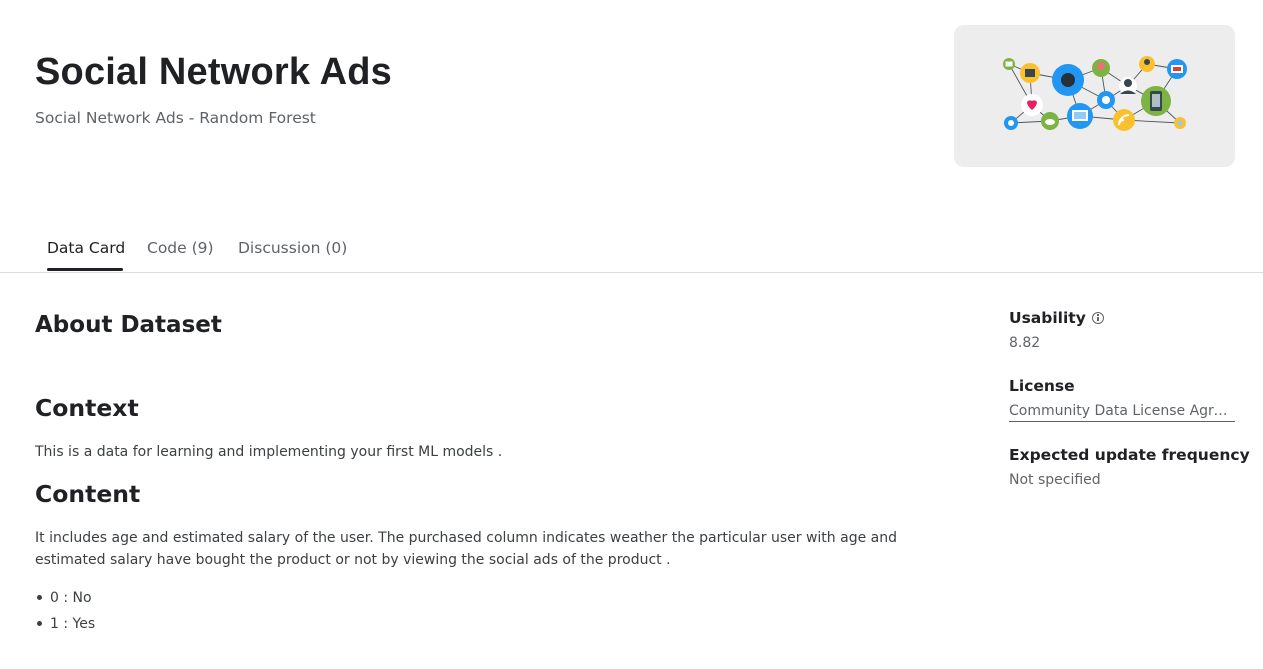 This screenshot has height=669, width=1263. What do you see at coordinates (1042, 386) in the screenshot?
I see `license-label: License` at bounding box center [1042, 386].